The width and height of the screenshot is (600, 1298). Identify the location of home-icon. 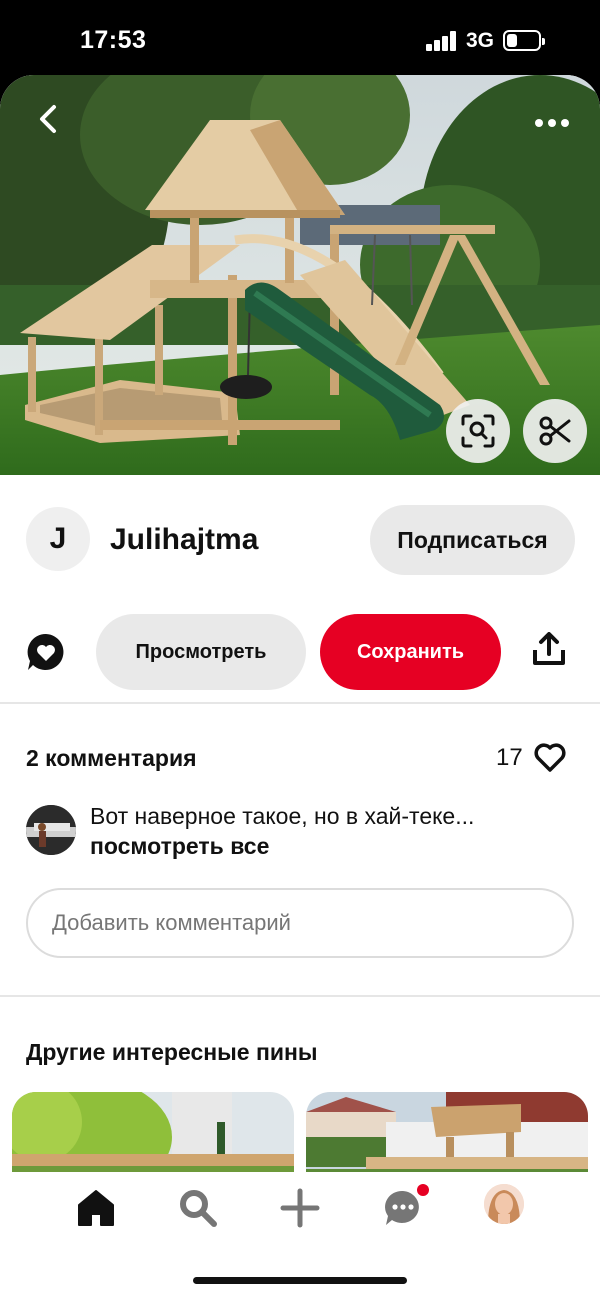
(96, 1208).